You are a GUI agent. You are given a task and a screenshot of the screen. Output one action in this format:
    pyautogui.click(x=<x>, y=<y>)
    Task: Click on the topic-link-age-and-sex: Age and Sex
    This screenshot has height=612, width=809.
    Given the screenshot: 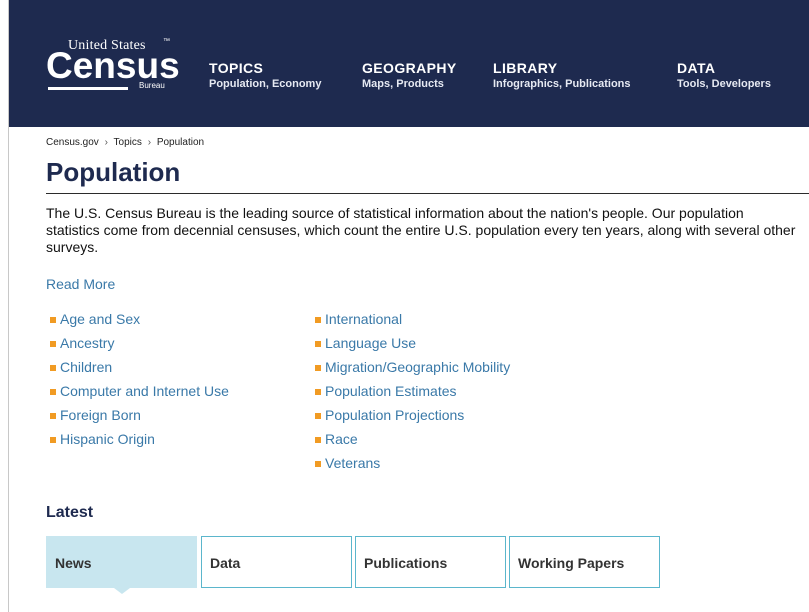 What is the action you would take?
    pyautogui.click(x=139, y=319)
    